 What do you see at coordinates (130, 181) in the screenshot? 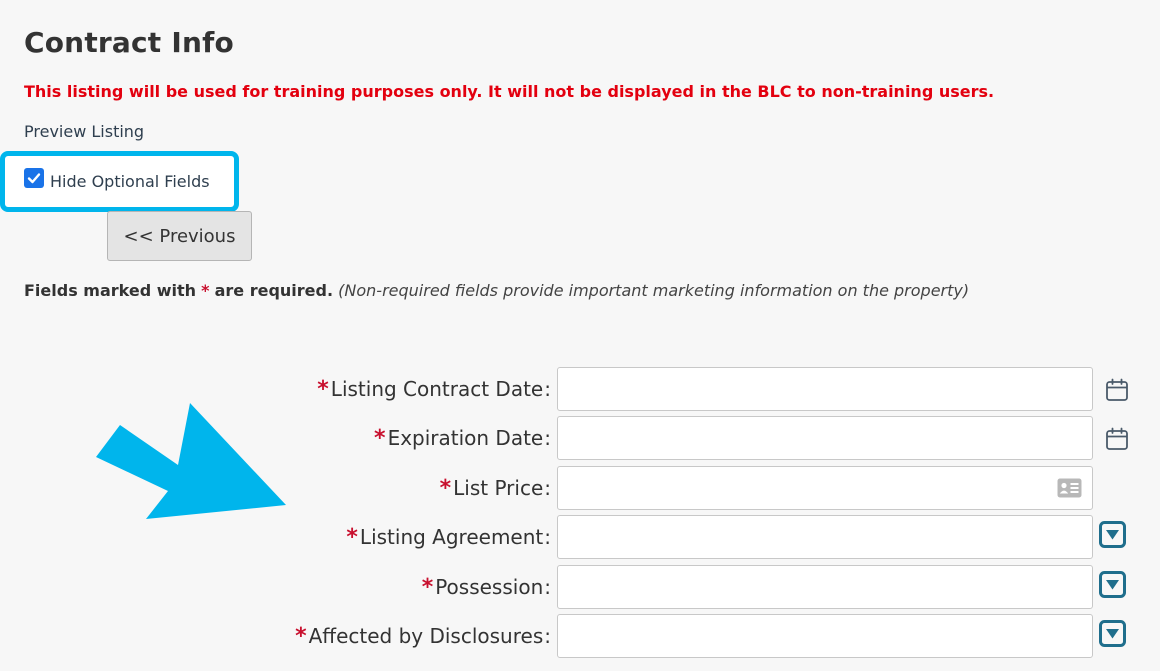
I see `hide-optional-fields-label: Hide Optional Fields` at bounding box center [130, 181].